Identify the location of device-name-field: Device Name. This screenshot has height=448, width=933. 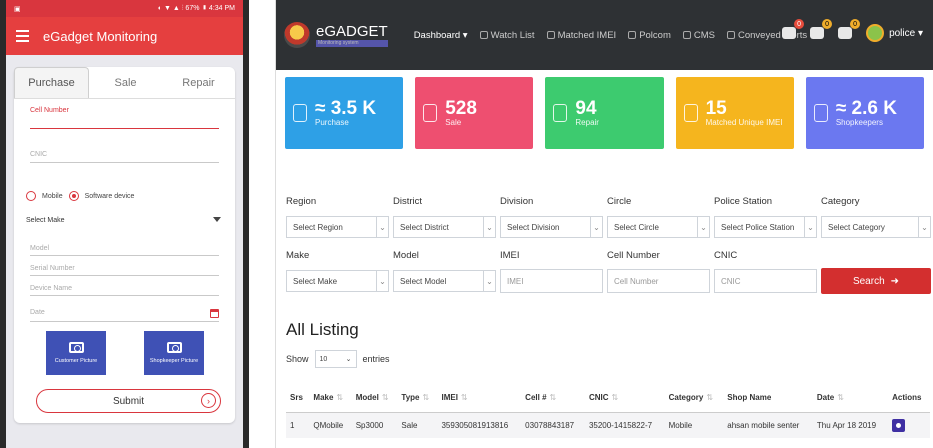
(124, 290).